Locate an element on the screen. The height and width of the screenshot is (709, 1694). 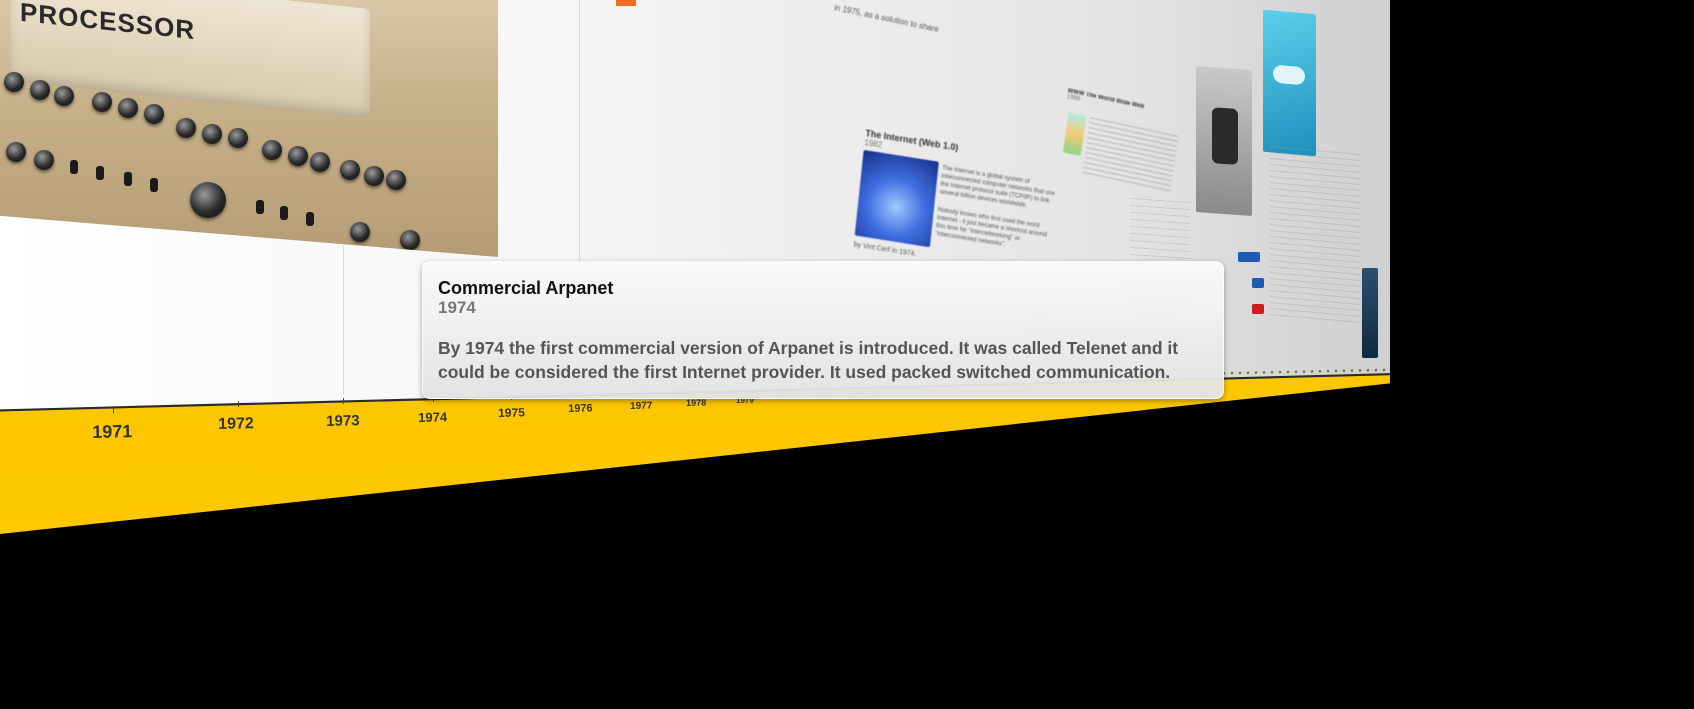
card-internet-image is located at coordinates (896, 198).